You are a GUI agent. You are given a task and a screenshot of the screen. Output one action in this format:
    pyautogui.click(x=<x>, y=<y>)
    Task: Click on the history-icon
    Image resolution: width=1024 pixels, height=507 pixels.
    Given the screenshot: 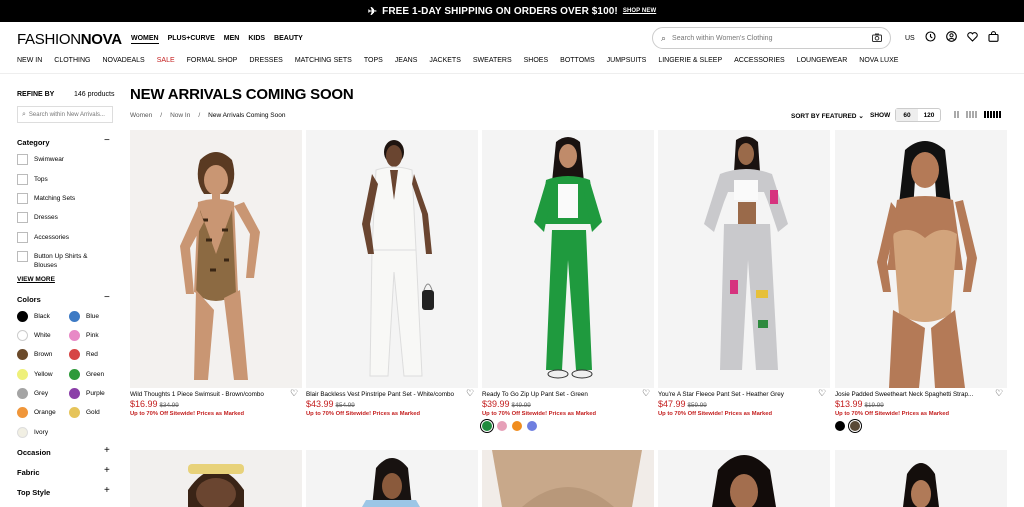 What is the action you would take?
    pyautogui.click(x=930, y=38)
    